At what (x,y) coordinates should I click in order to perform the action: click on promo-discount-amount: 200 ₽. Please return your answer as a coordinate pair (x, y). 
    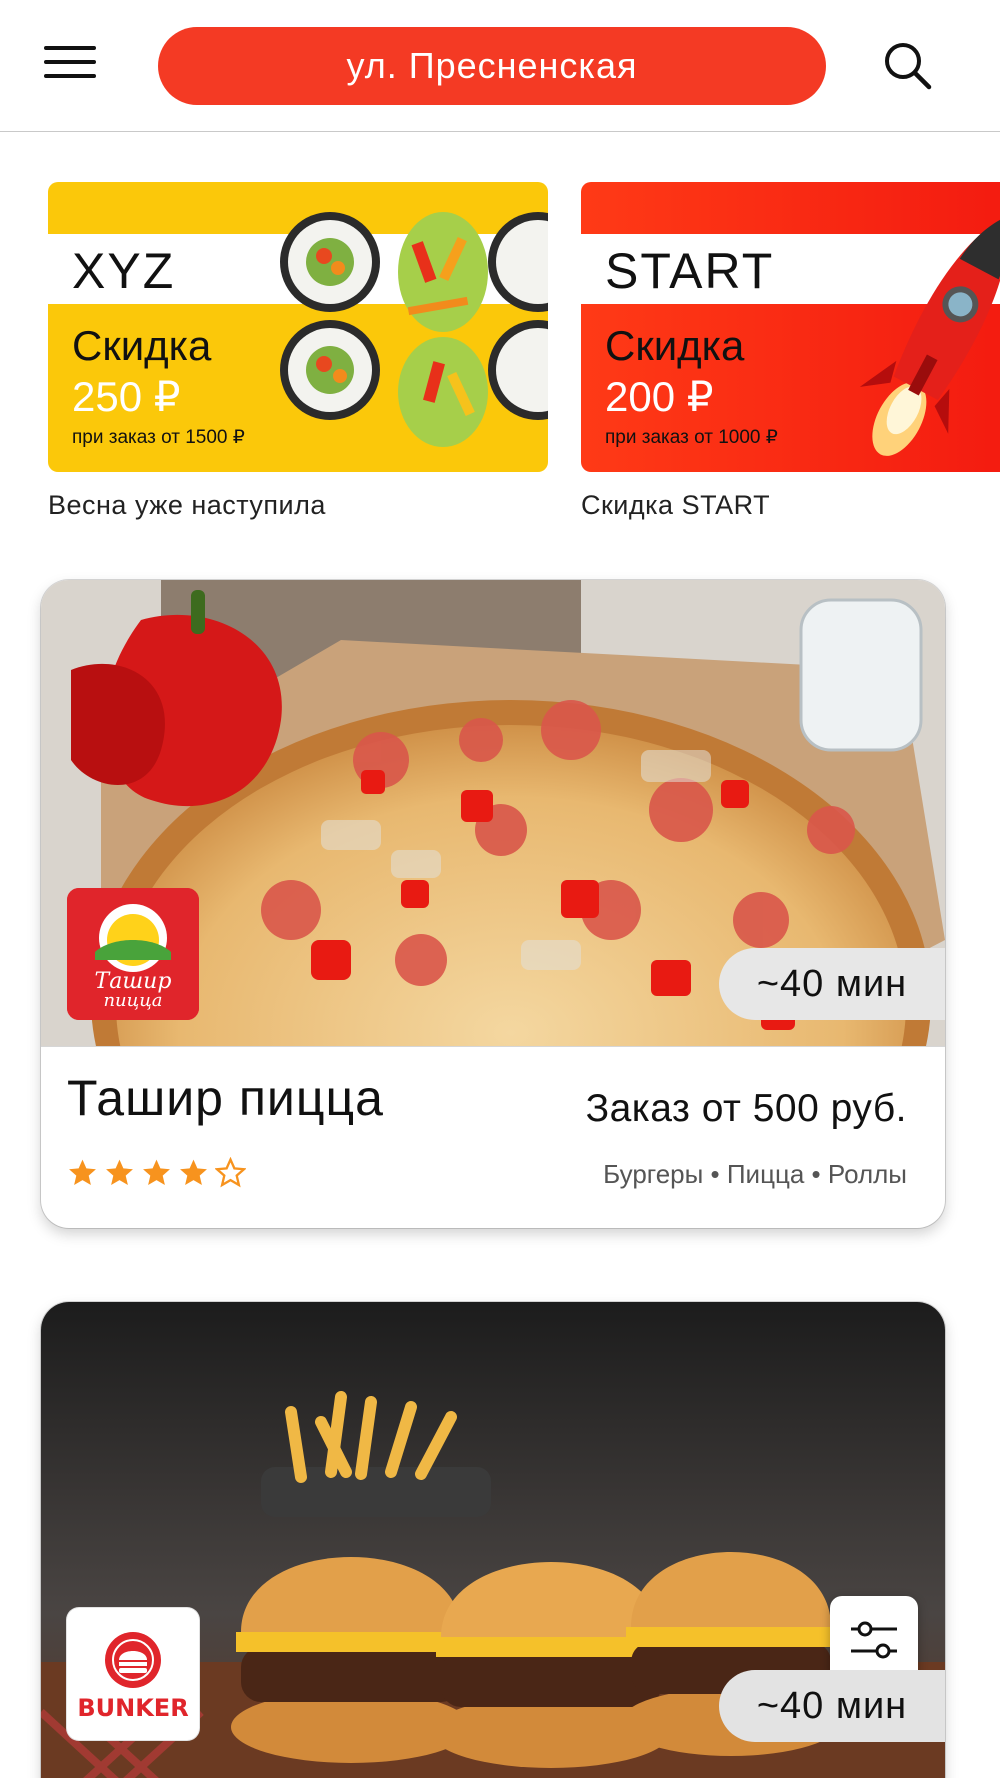
    Looking at the image, I should click on (659, 396).